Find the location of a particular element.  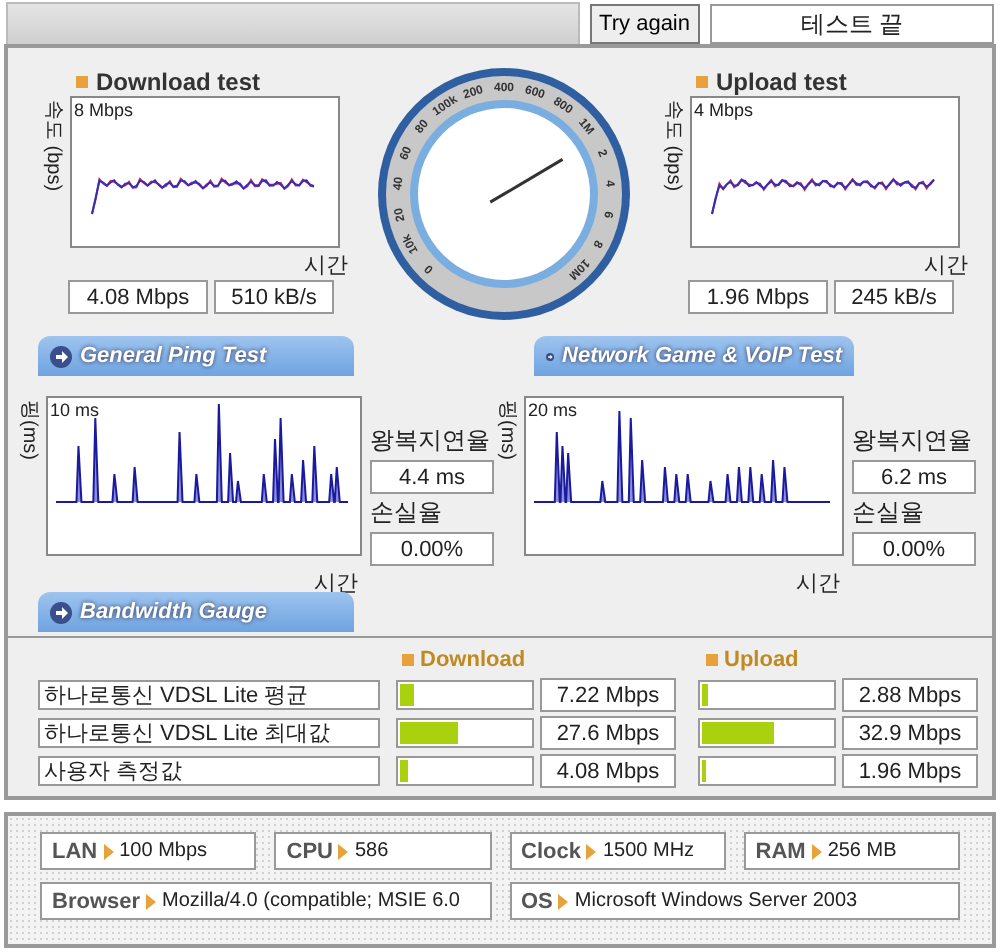

connection-name: 사용자 측정값 is located at coordinates (209, 771).